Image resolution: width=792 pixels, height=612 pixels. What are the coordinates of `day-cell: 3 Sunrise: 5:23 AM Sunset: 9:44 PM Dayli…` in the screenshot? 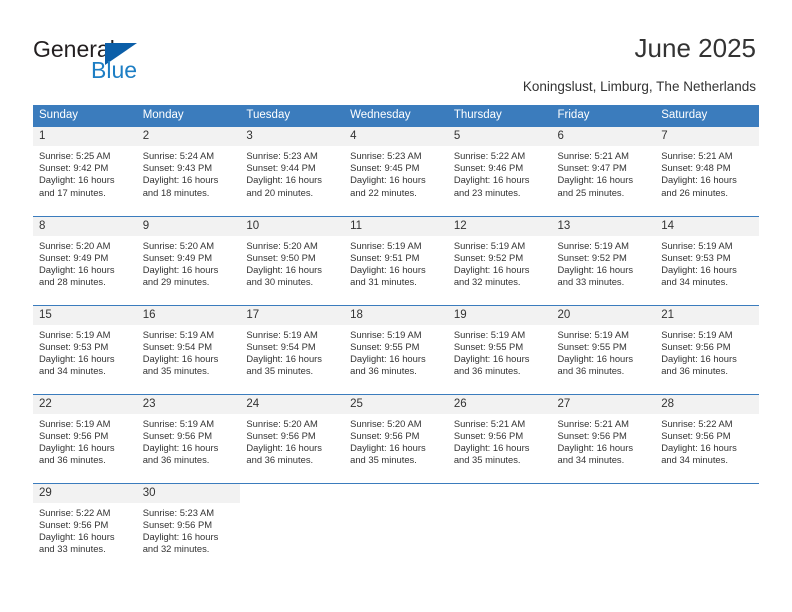 It's located at (292, 171).